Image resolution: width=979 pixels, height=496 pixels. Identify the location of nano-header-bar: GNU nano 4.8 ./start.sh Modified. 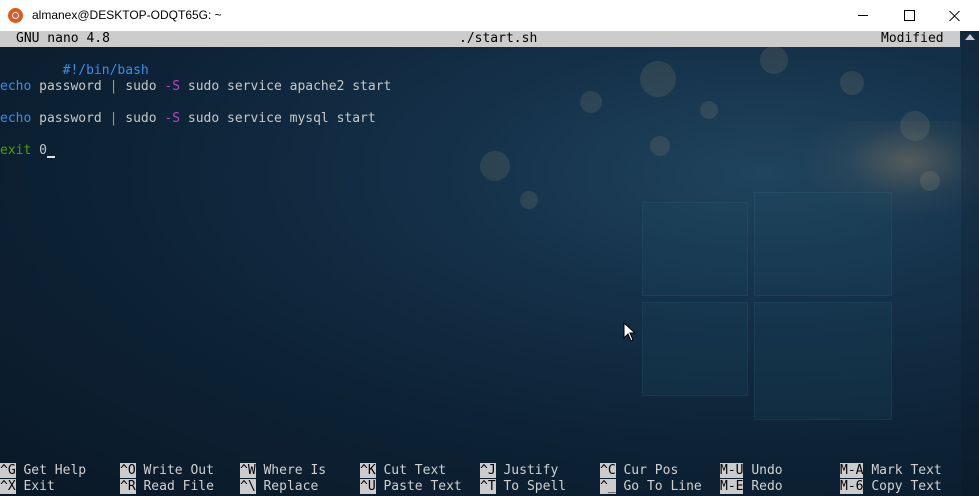
(480, 39).